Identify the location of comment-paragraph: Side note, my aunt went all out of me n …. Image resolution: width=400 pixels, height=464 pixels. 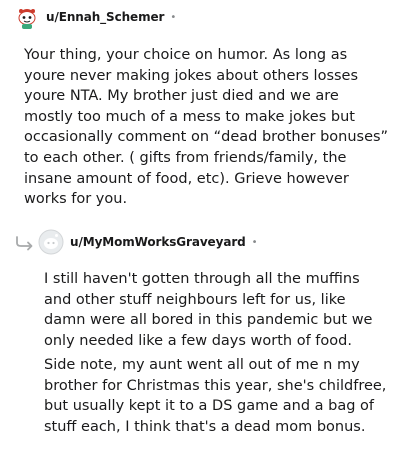
(215, 396).